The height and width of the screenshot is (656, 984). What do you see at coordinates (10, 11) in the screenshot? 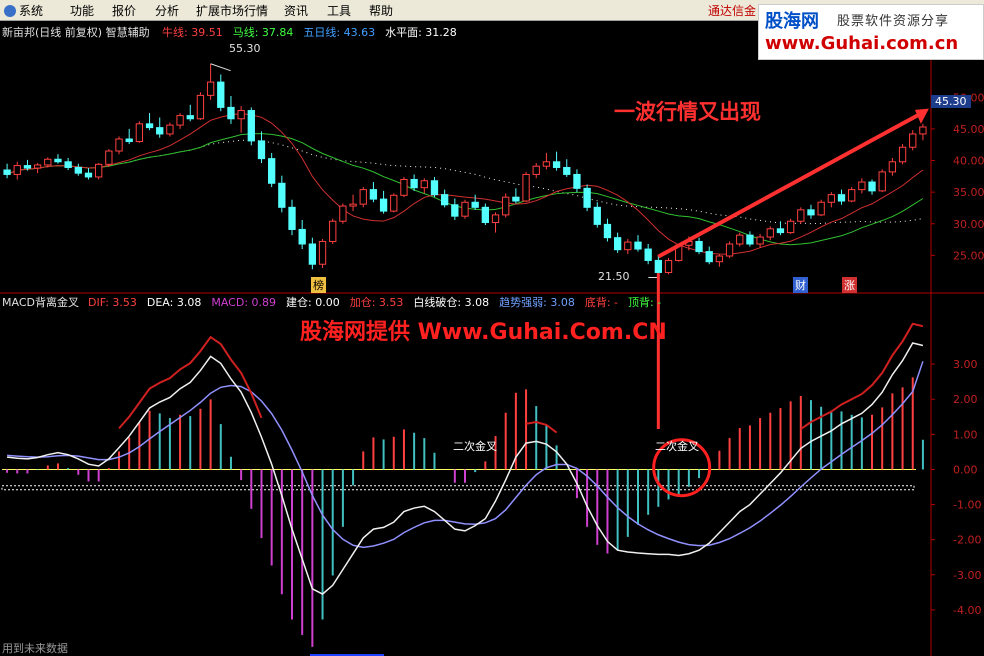
I see `system-icon` at bounding box center [10, 11].